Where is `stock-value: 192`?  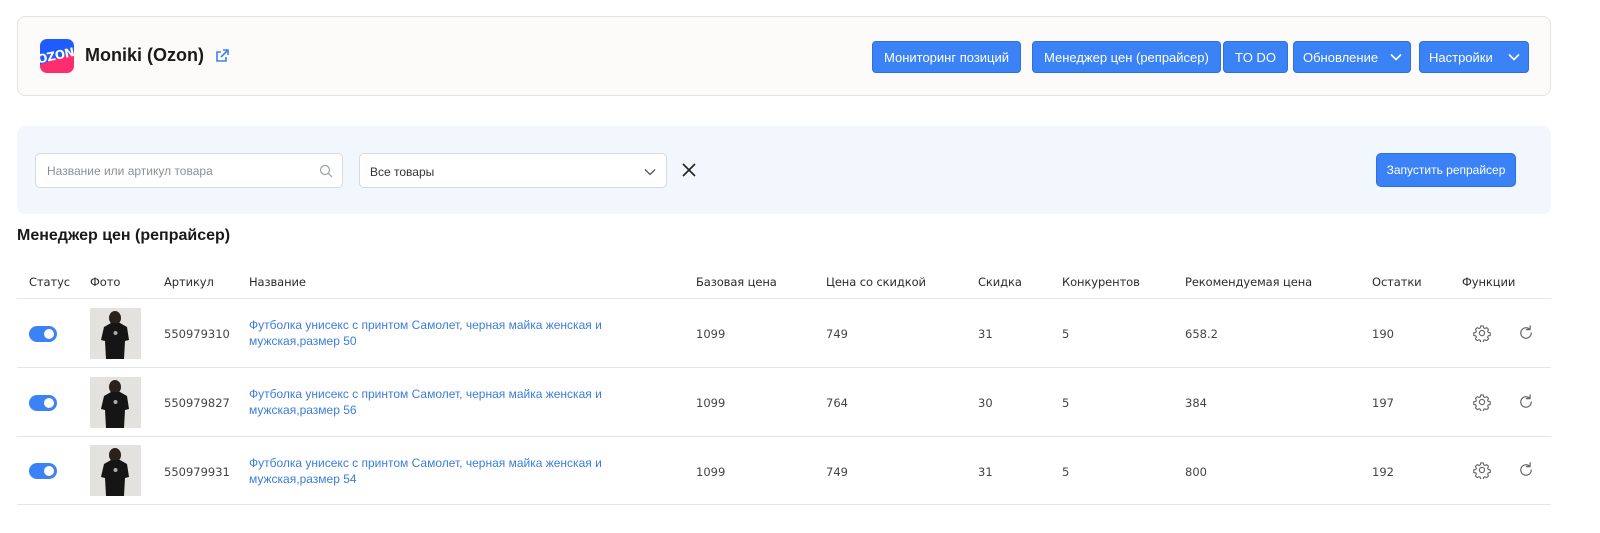
stock-value: 192 is located at coordinates (1383, 472).